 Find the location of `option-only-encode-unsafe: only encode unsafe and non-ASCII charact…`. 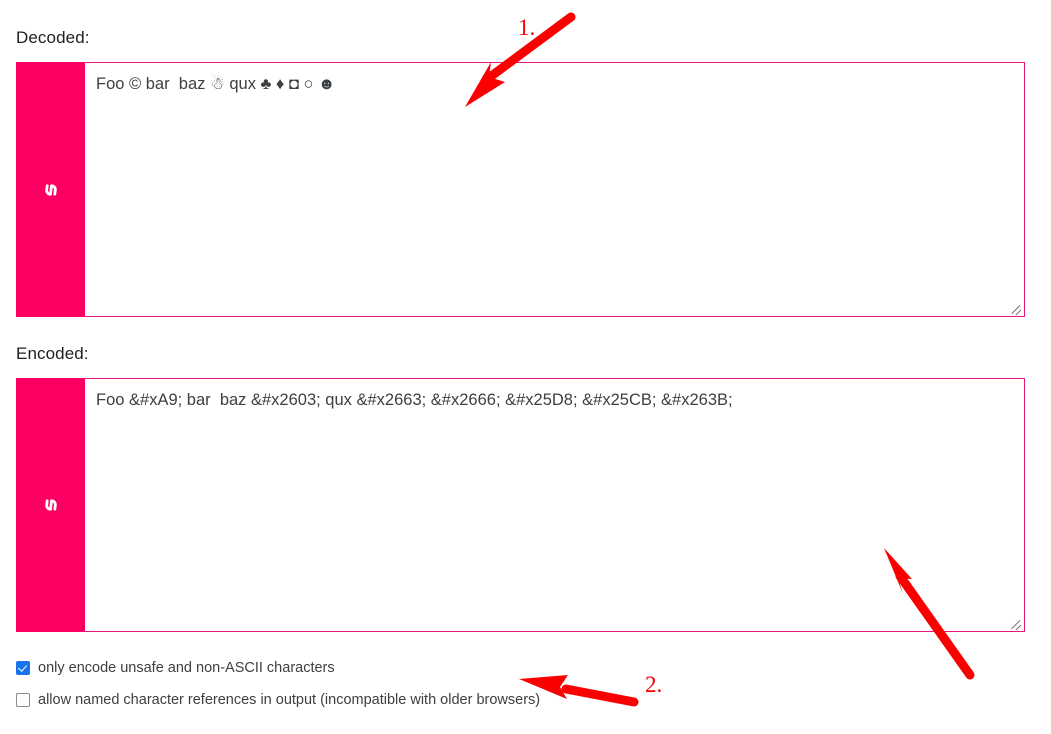

option-only-encode-unsafe: only encode unsafe and non-ASCII charact… is located at coordinates (175, 668).